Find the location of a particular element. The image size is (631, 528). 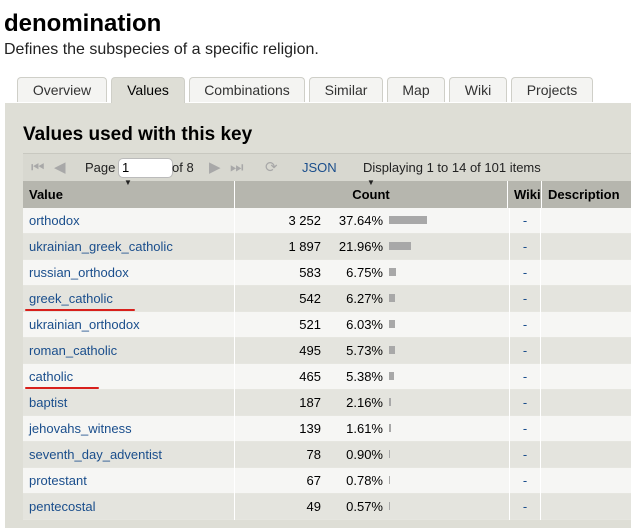

value-link: ukrainian_orthodox is located at coordinates (129, 325).